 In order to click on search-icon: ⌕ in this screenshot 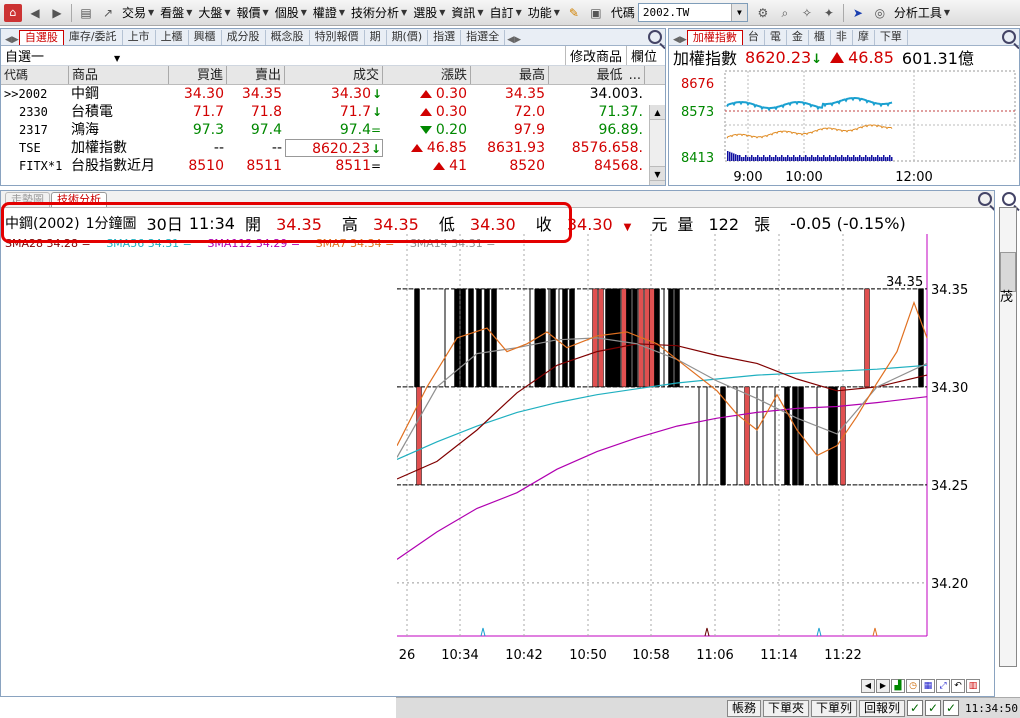, I will do `click(785, 13)`.